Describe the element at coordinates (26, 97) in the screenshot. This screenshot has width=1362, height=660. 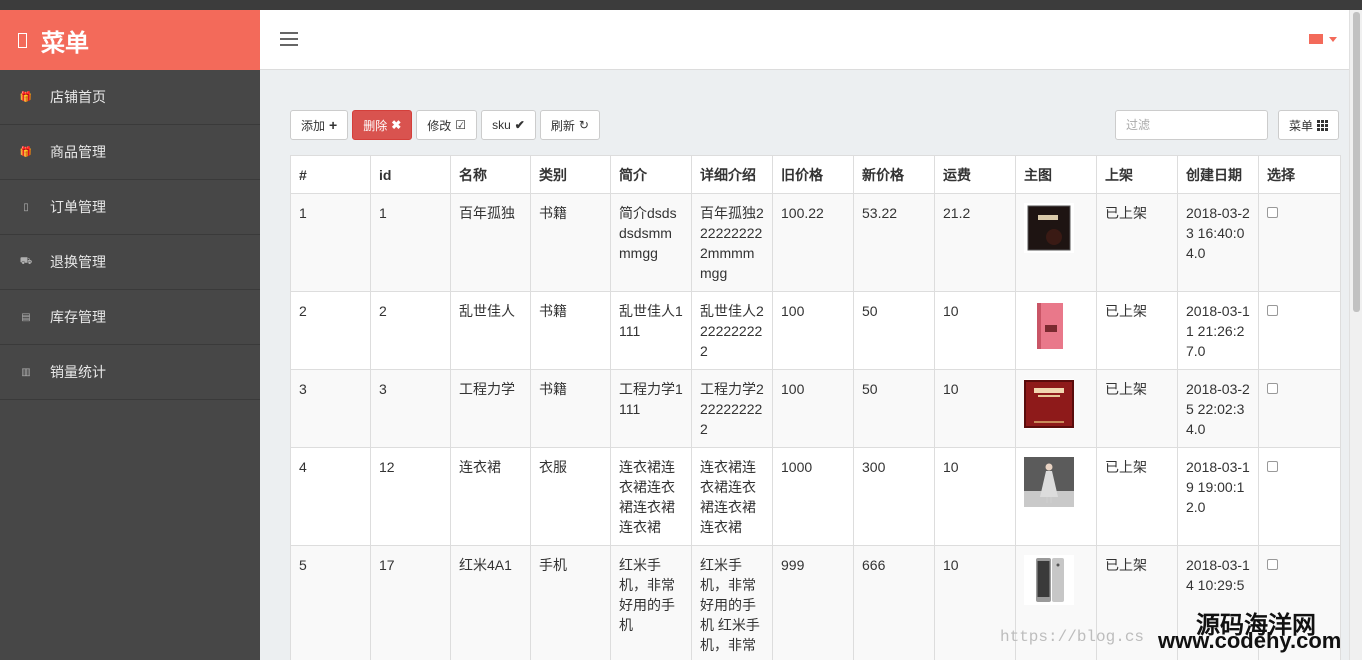
I see `gift-icon: 🎁` at that location.